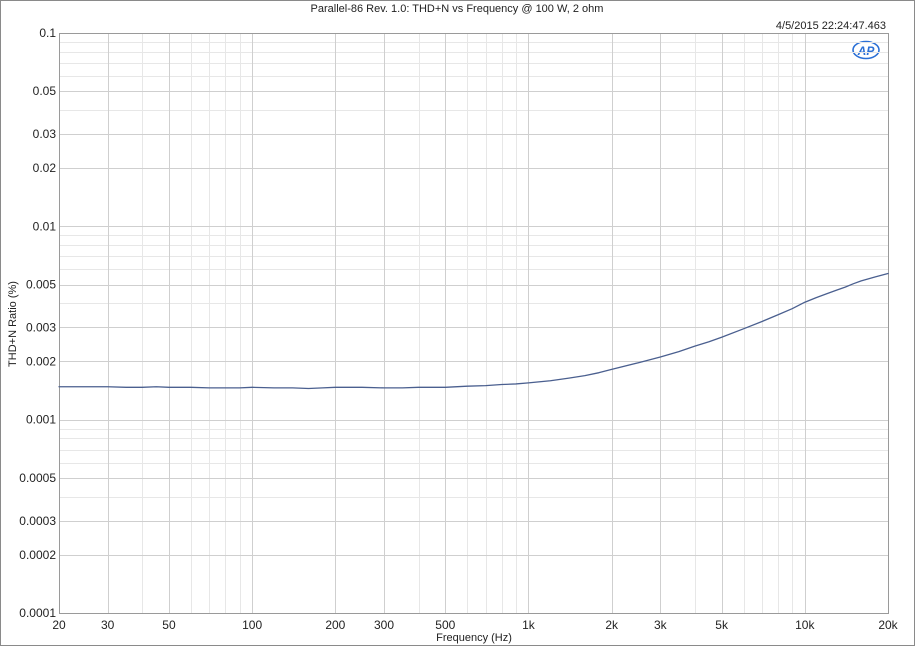  Describe the element at coordinates (41, 327) in the screenshot. I see `y-tick-label: 0.003` at that location.